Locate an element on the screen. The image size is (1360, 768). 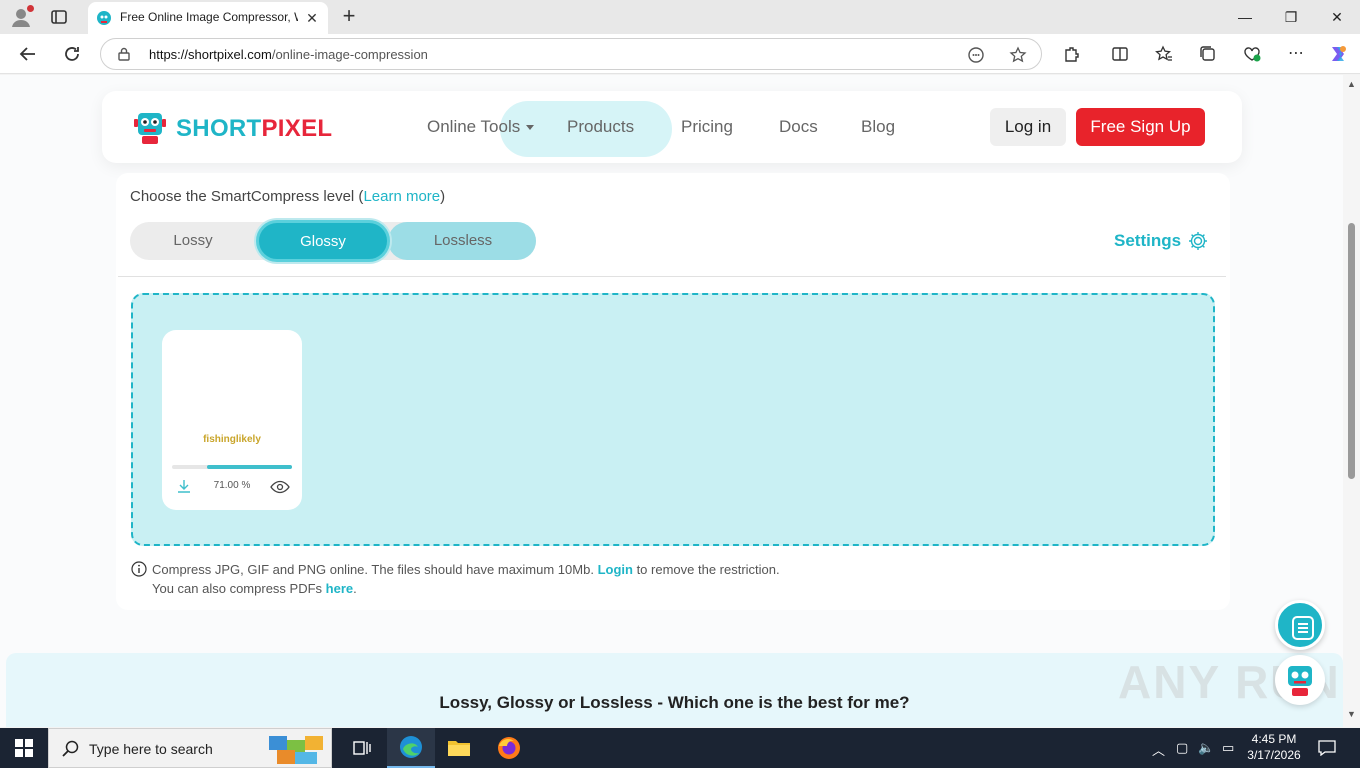
profile-icon is located at coordinates (22, 16).